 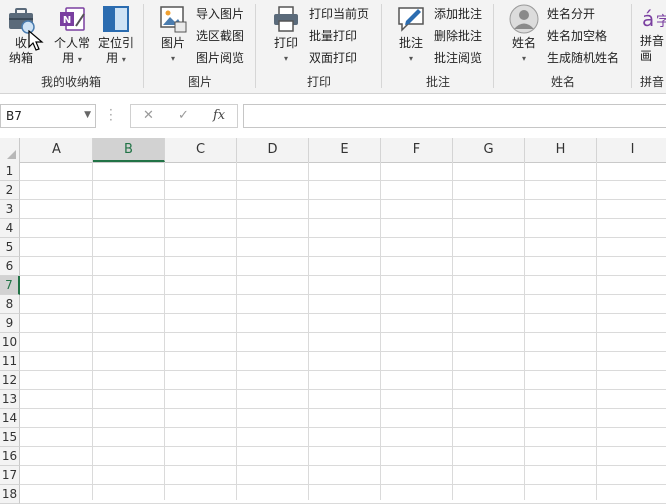 I want to click on picture-review-button: 图片阅览, so click(x=220, y=58).